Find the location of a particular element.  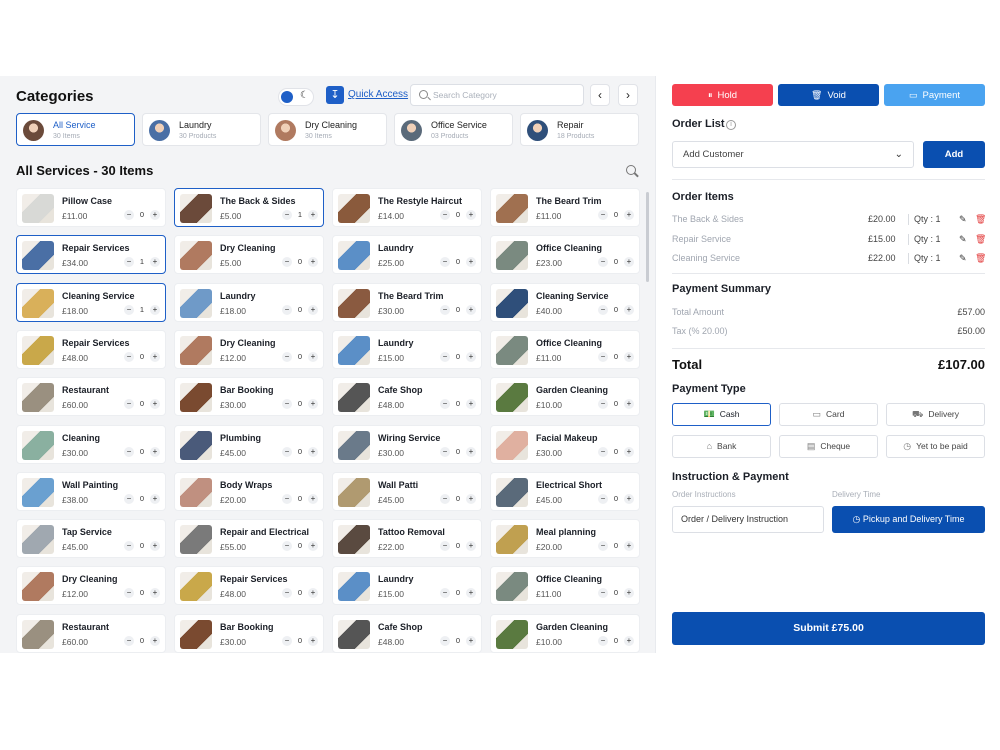

service-card: Tattoo Removal £22.00 −0 + is located at coordinates (407, 539).